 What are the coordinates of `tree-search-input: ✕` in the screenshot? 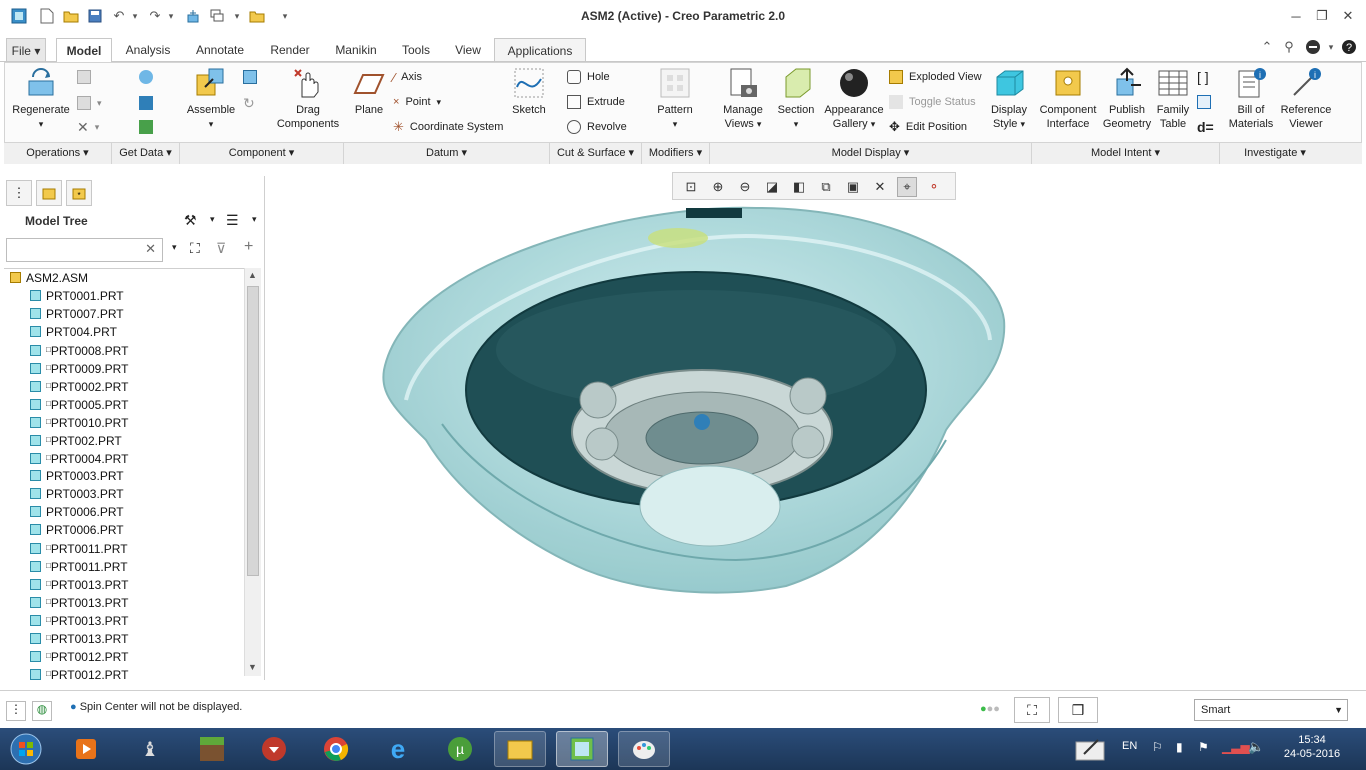 It's located at (84, 250).